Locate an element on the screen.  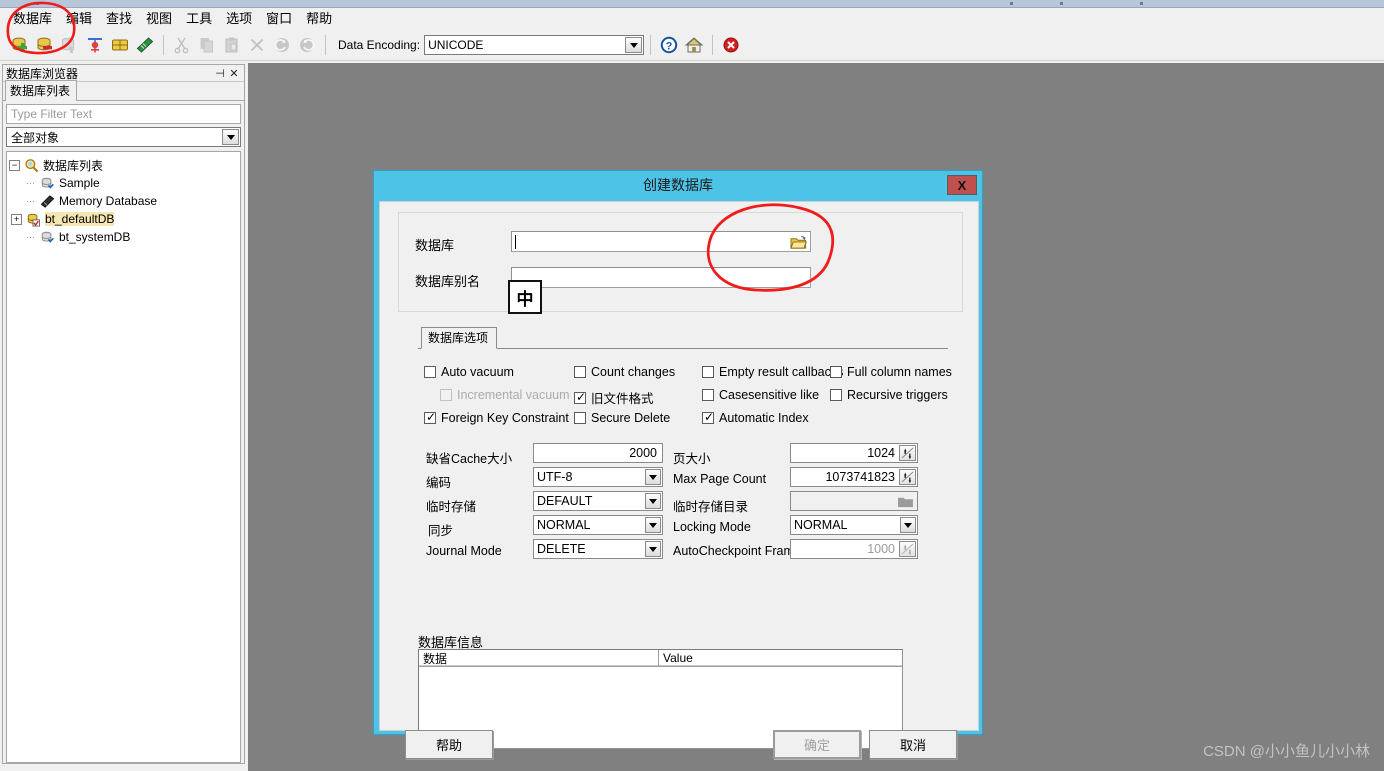
help-icon: ? is located at coordinates (669, 45).